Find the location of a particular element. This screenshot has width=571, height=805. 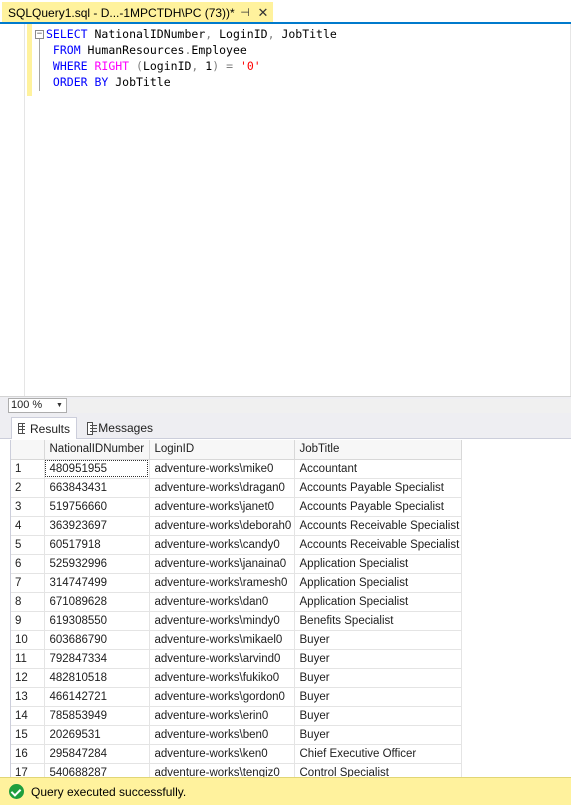

row-number-cell: 11 is located at coordinates (28, 659).